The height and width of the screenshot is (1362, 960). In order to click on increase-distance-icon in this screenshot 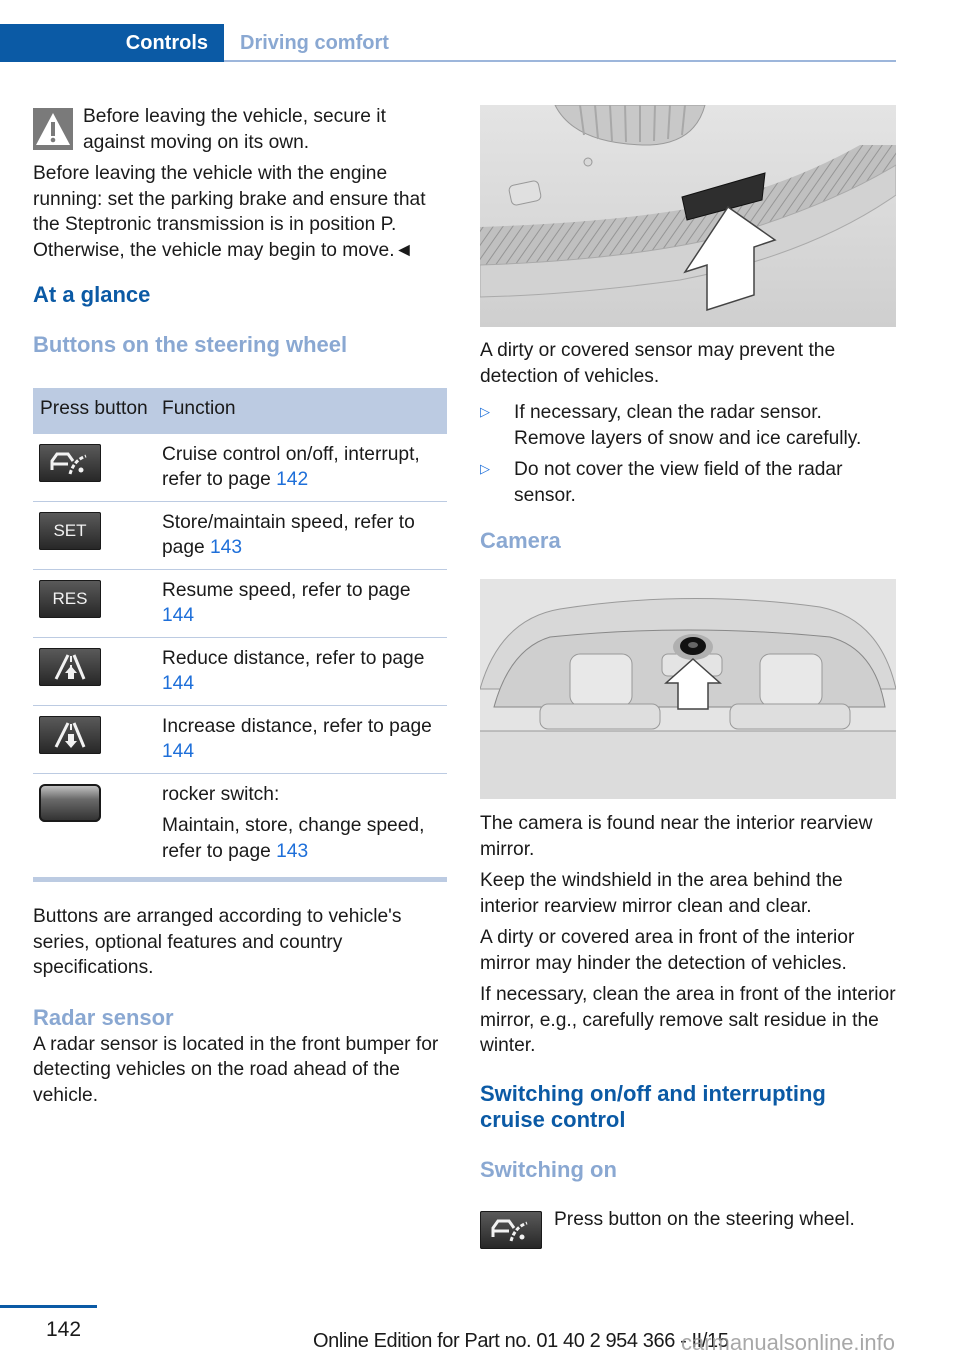, I will do `click(70, 734)`.